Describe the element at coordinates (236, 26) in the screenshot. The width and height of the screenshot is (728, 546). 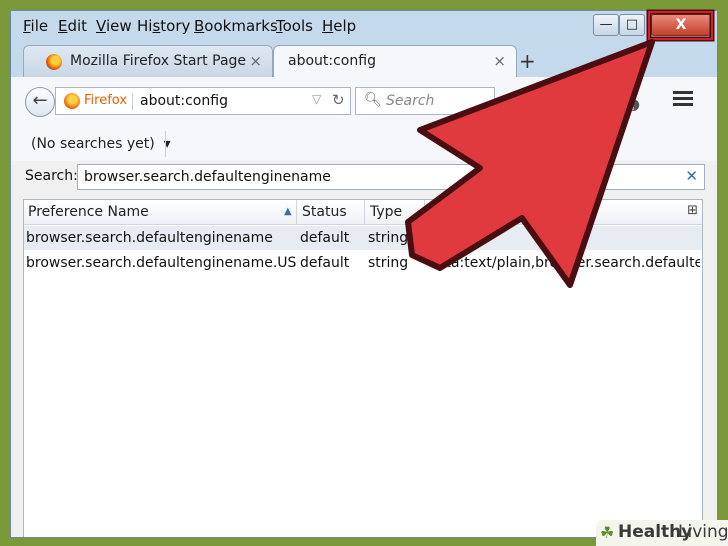
I see `menu-bookmarks: Bookmarks` at that location.